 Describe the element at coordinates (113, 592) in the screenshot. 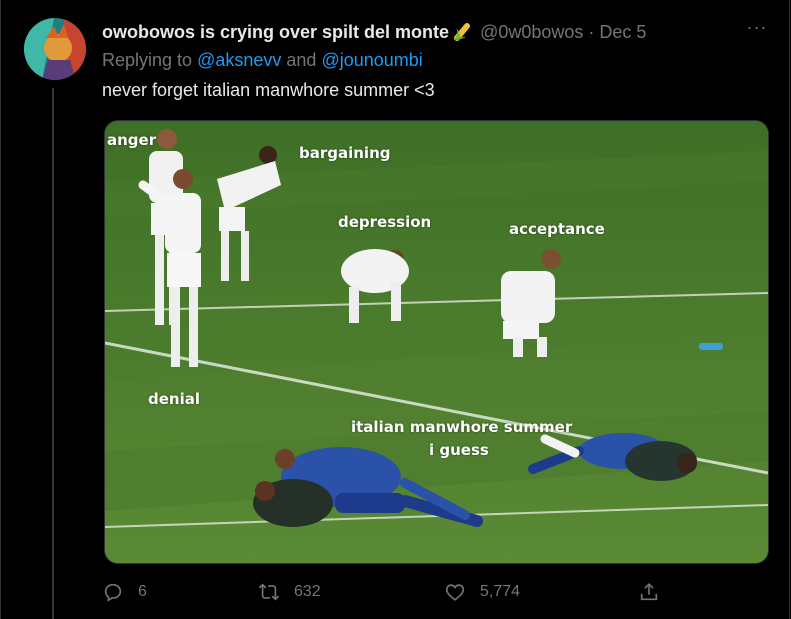

I see `reply-icon` at that location.